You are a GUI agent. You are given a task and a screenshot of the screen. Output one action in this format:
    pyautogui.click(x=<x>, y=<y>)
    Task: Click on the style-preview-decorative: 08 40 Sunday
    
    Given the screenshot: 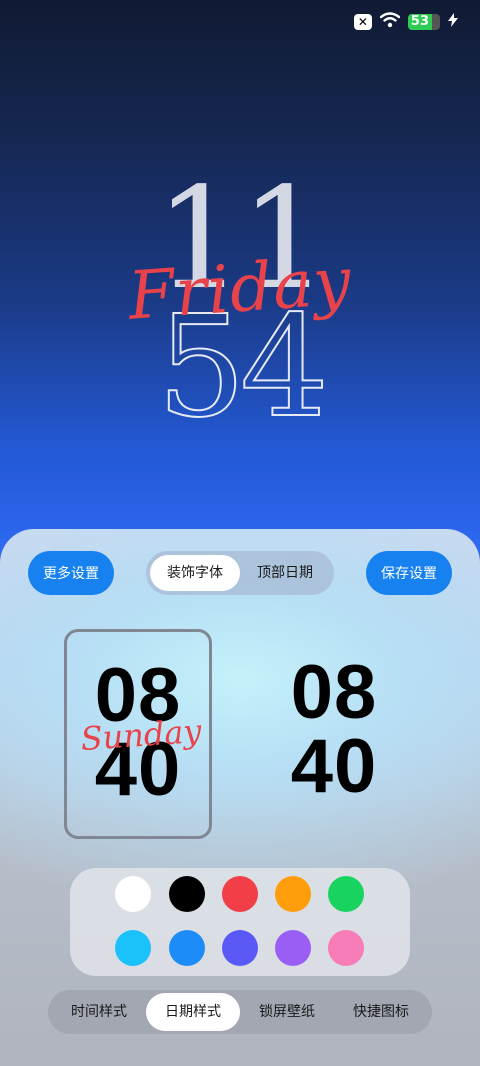 What is the action you would take?
    pyautogui.click(x=138, y=734)
    